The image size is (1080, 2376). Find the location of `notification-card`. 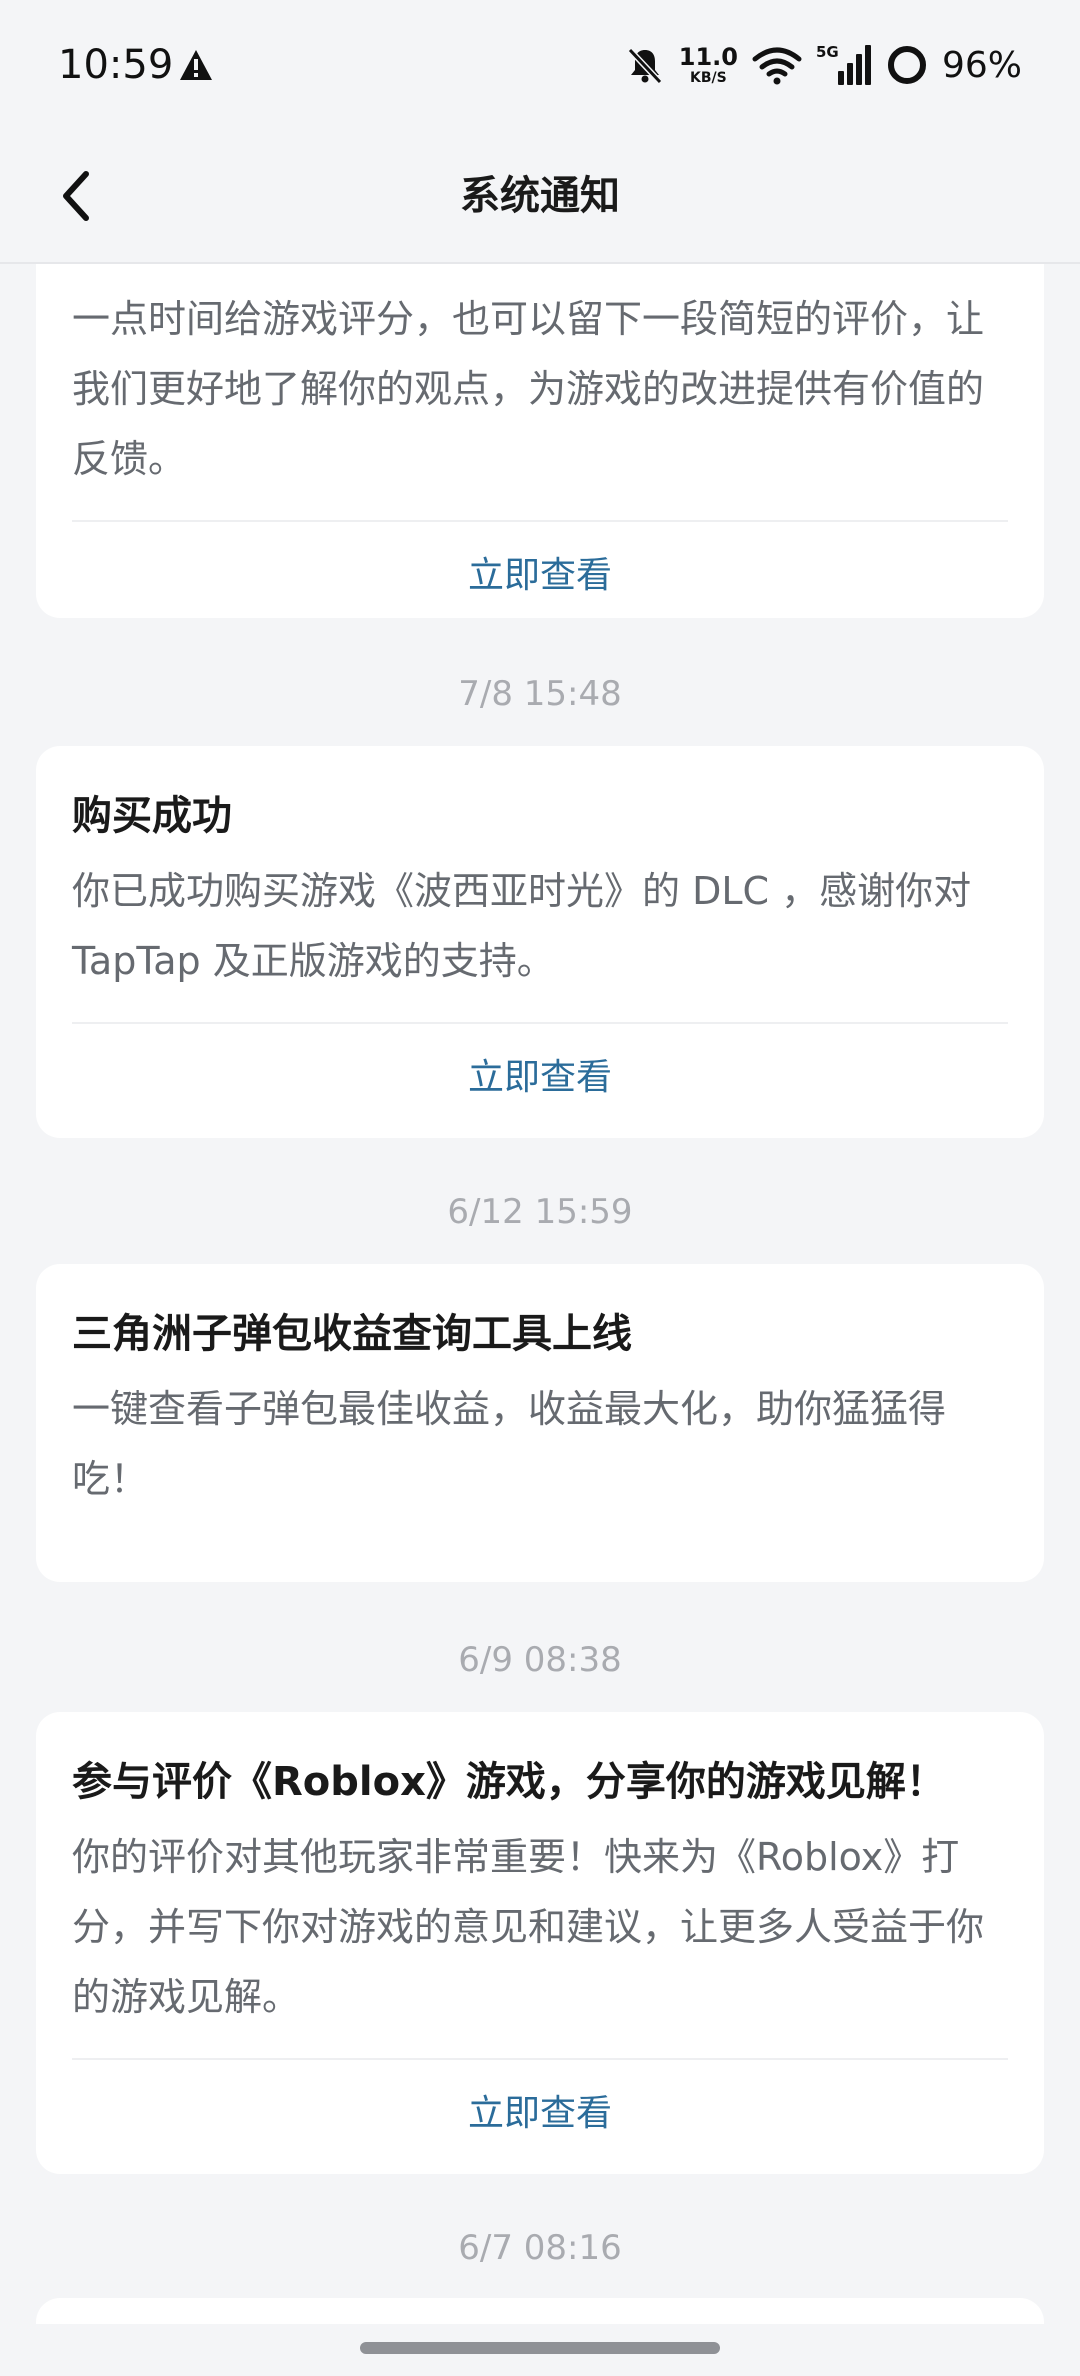

notification-card is located at coordinates (540, 2311).